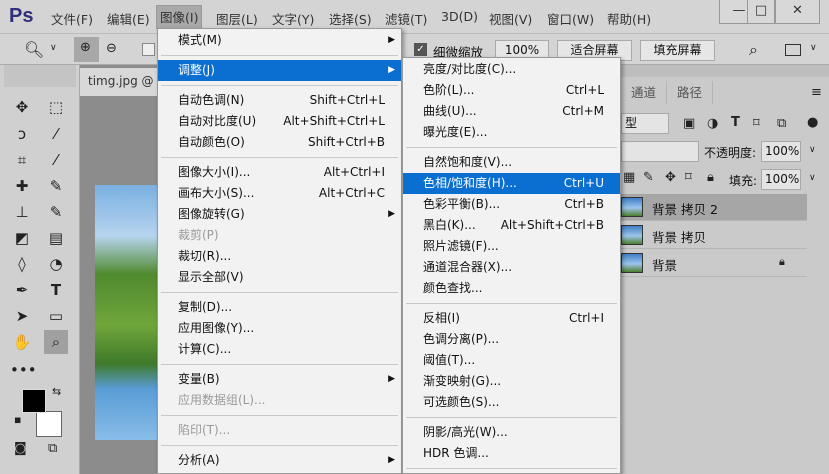  Describe the element at coordinates (279, 379) in the screenshot. I see `menu-item-变量: 变量(B) ▶` at that location.